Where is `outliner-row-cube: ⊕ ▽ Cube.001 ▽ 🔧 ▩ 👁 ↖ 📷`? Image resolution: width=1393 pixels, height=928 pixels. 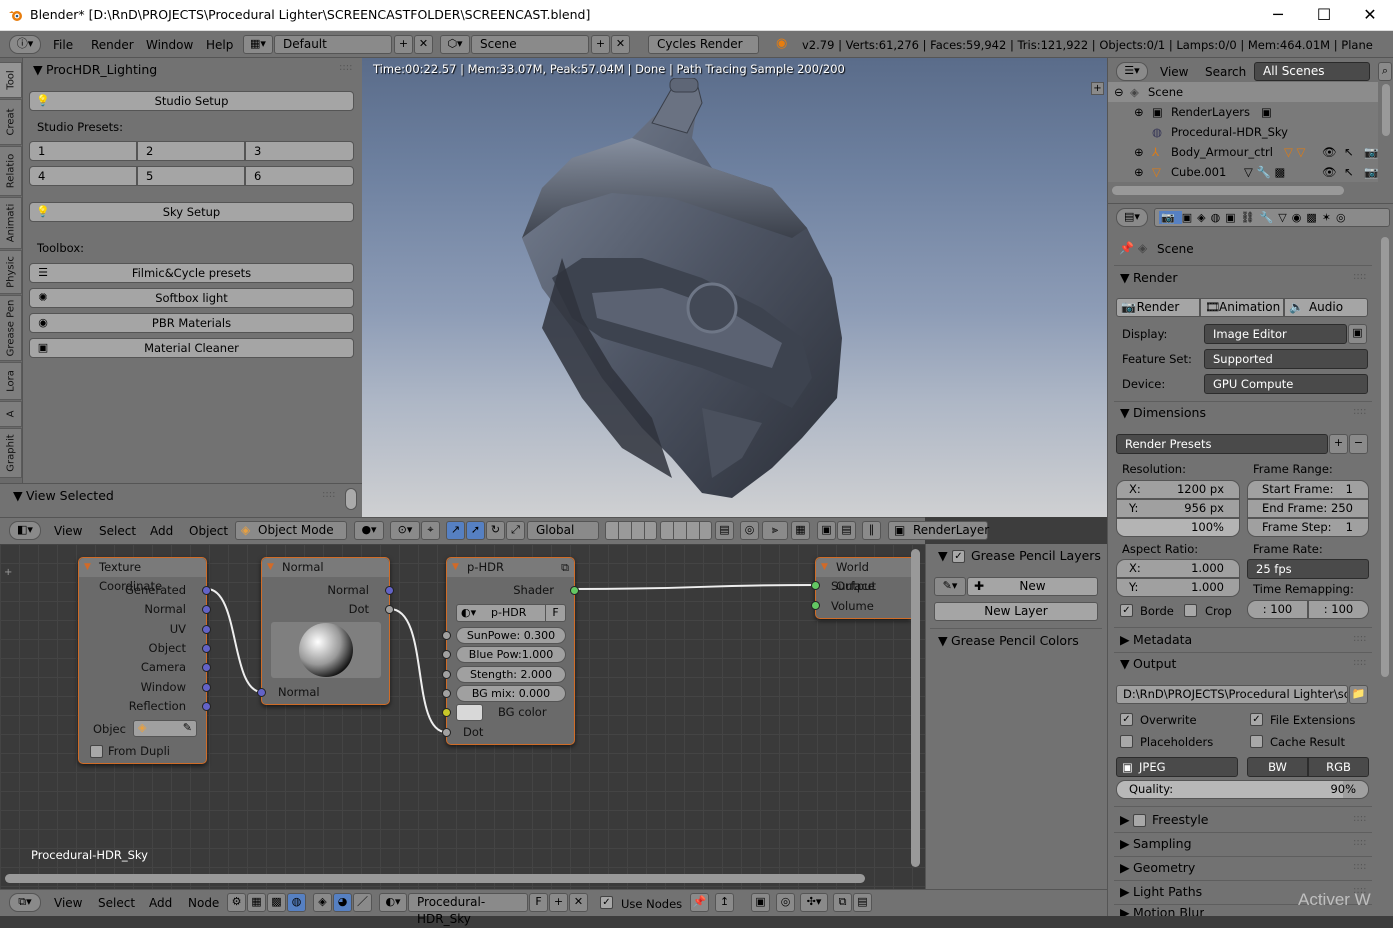
outliner-row-cube: ⊕ ▽ Cube.001 ▽ 🔧 ▩ 👁 ↖ 📷 is located at coordinates (1243, 172).